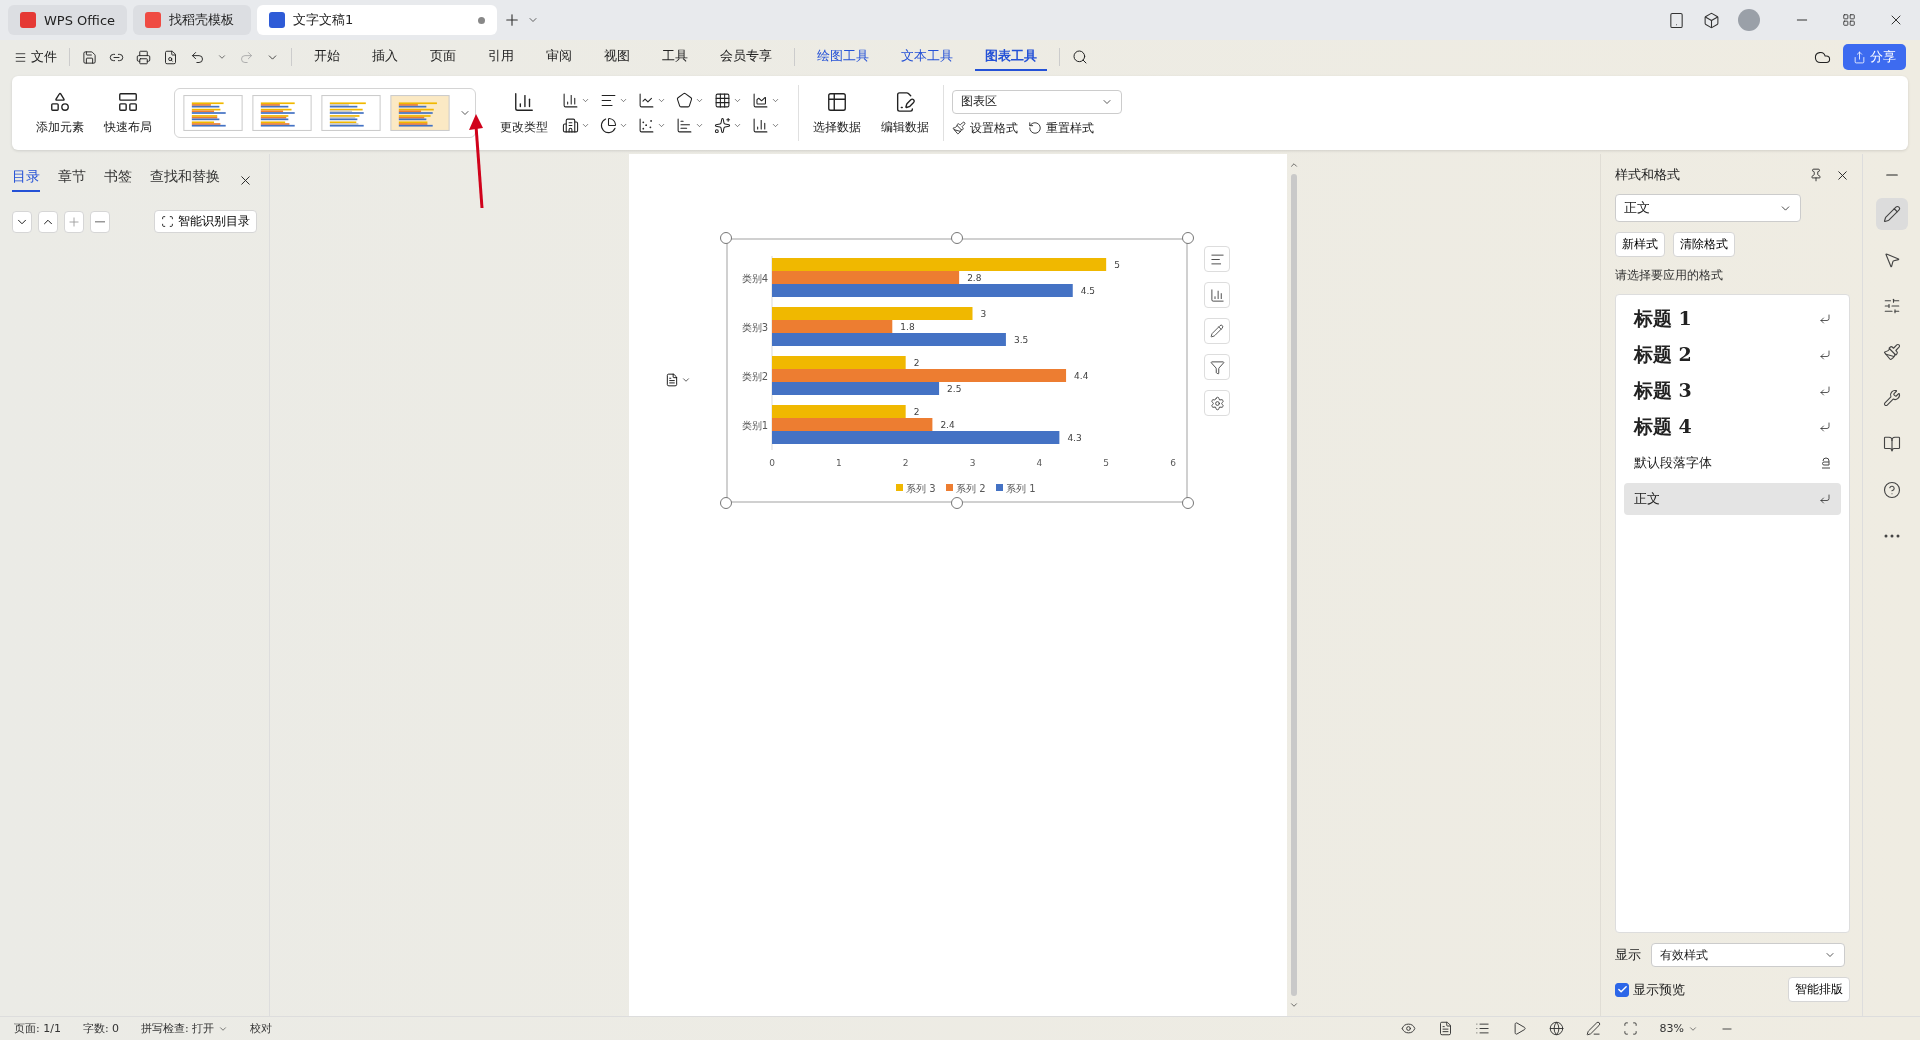 Image resolution: width=1920 pixels, height=1040 pixels. What do you see at coordinates (327, 57) in the screenshot?
I see `menu-tab: 开始` at bounding box center [327, 57].